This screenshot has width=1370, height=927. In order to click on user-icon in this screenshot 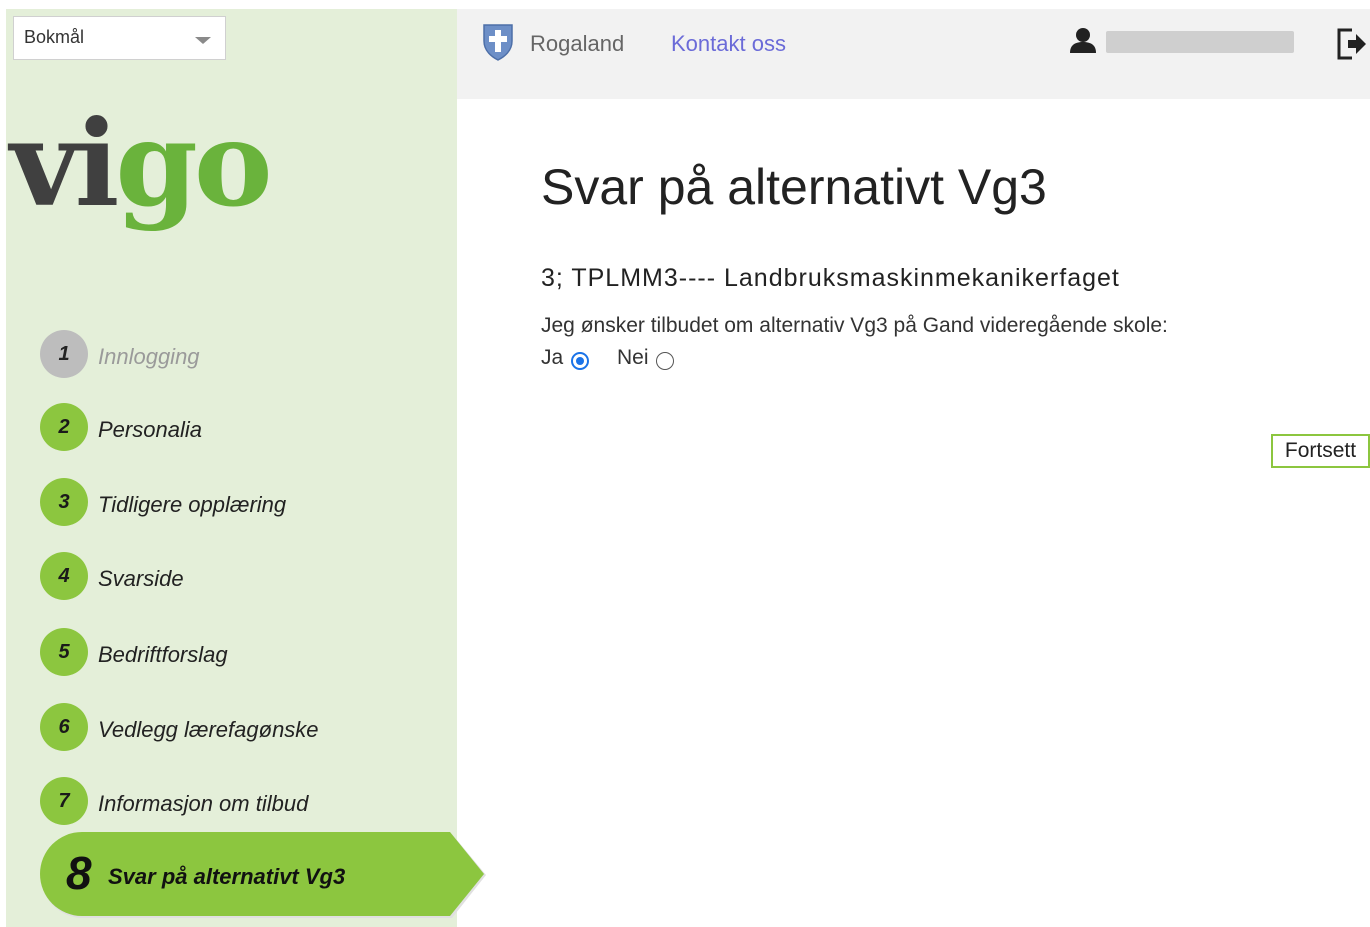, I will do `click(1083, 43)`.